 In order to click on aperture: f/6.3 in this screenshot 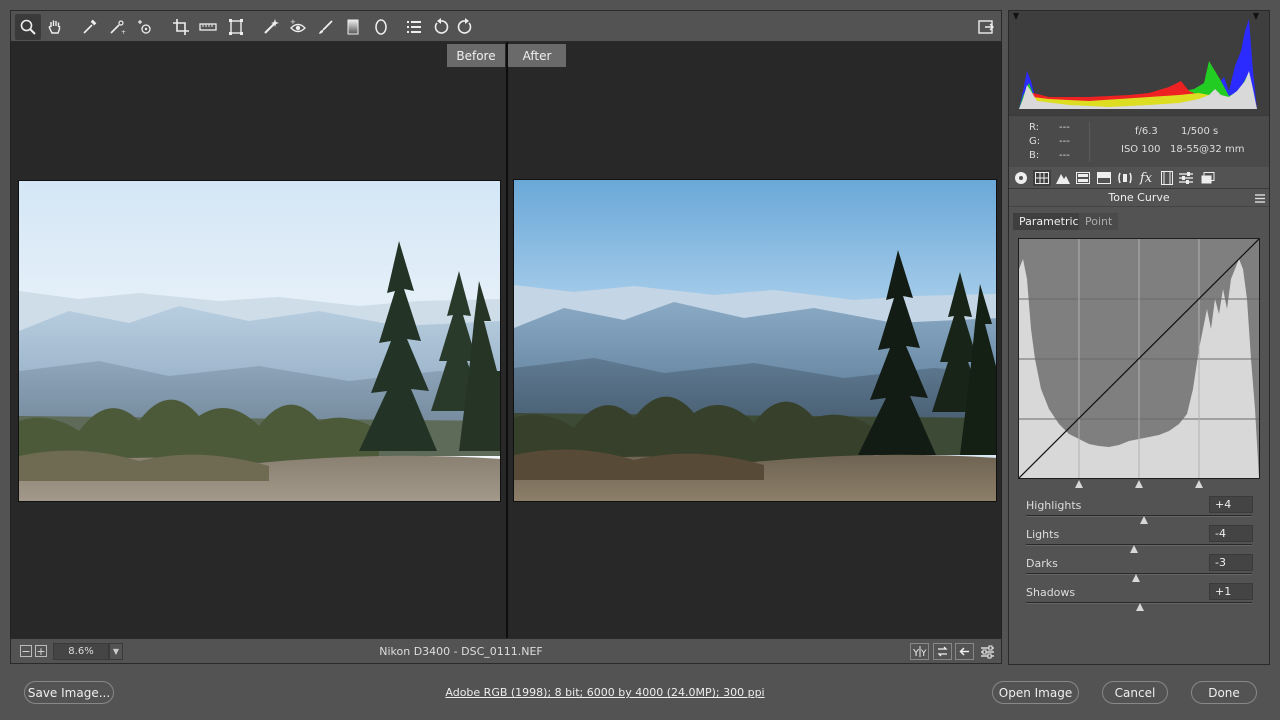, I will do `click(1146, 131)`.